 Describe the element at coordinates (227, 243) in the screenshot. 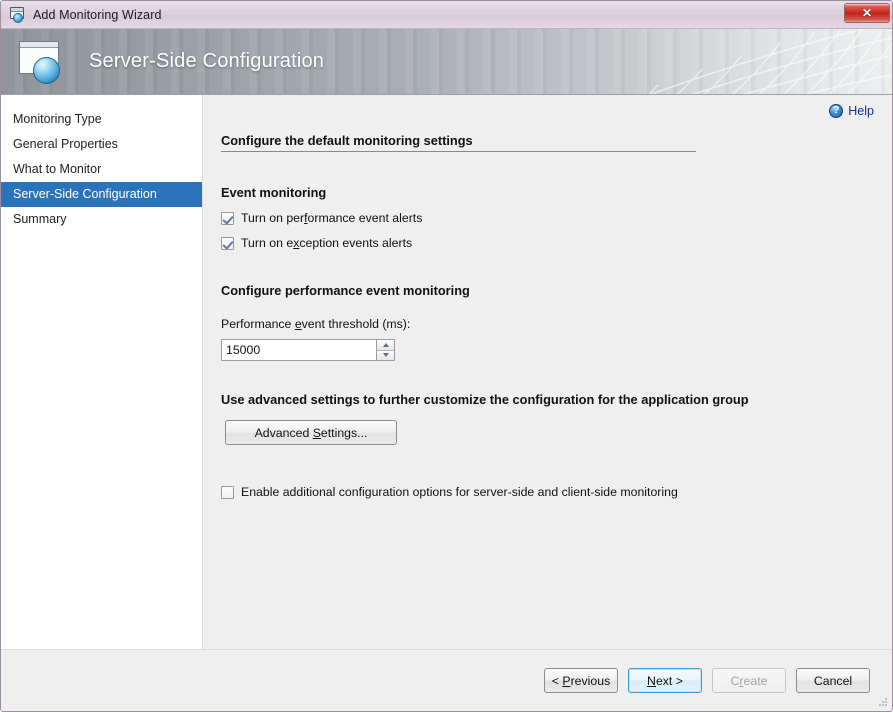

I see `exception-events-alerts-checkbox` at that location.